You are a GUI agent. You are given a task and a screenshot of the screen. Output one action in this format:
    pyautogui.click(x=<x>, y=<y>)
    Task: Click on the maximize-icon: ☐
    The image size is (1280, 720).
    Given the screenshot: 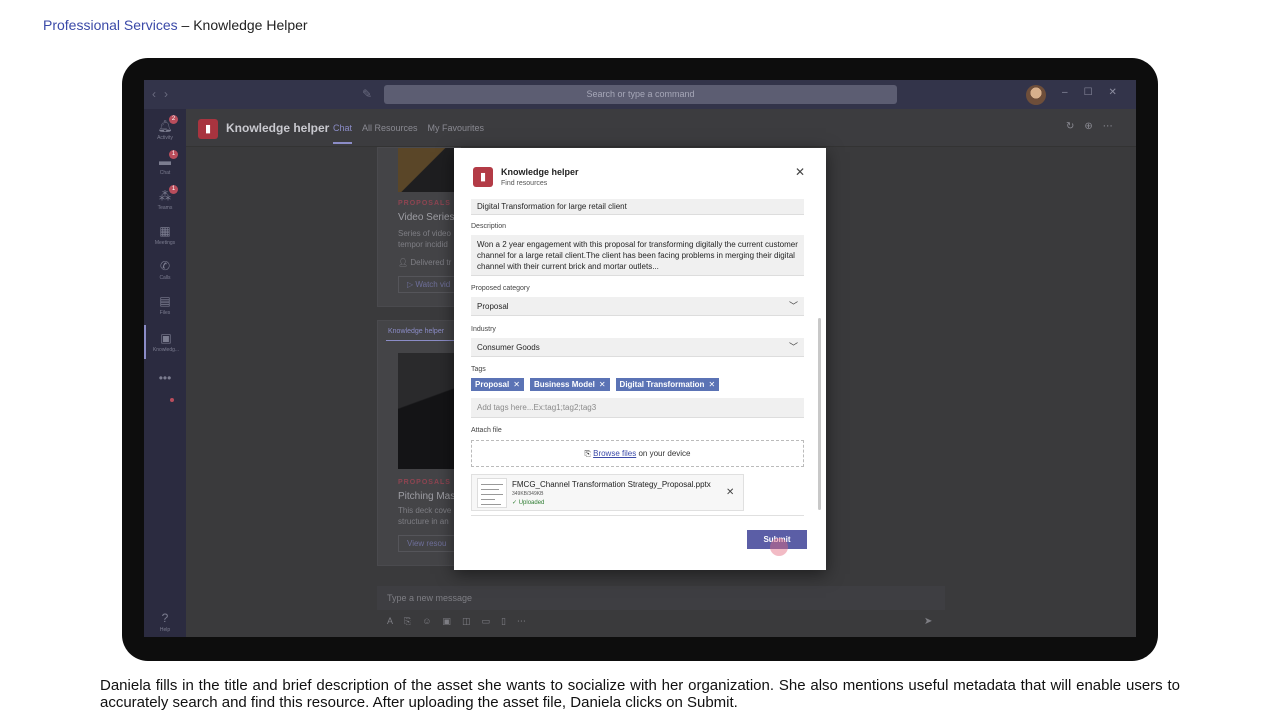 What is the action you would take?
    pyautogui.click(x=1088, y=92)
    